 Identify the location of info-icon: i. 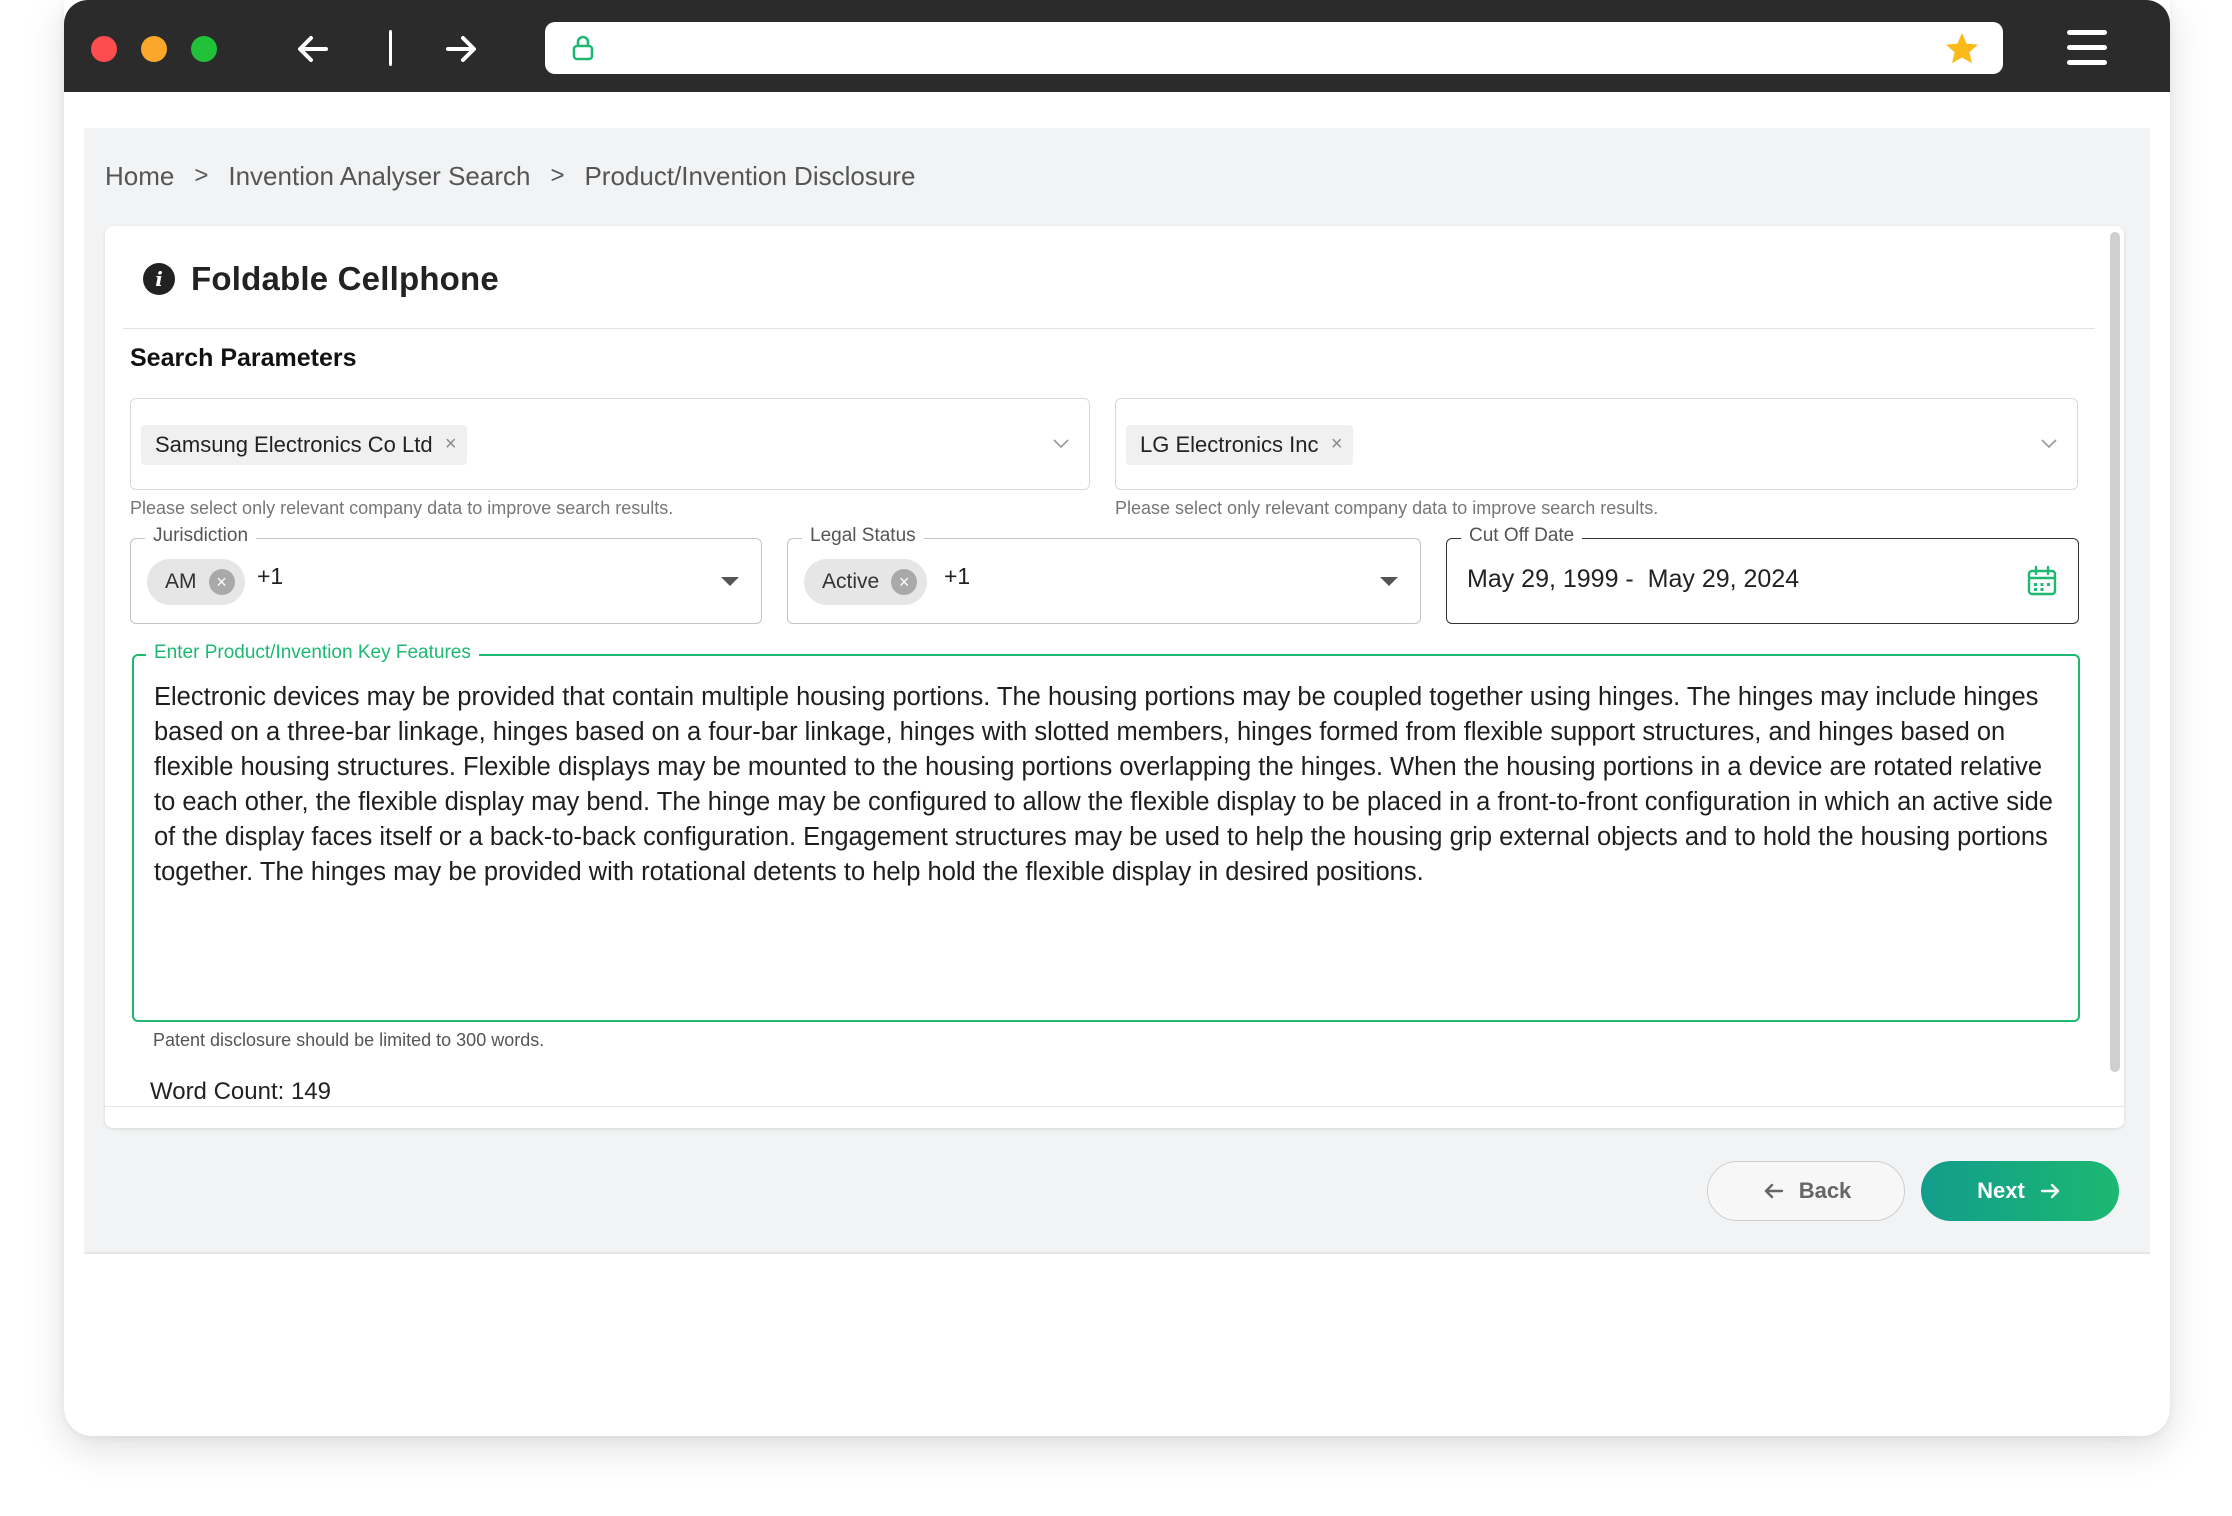
(159, 279).